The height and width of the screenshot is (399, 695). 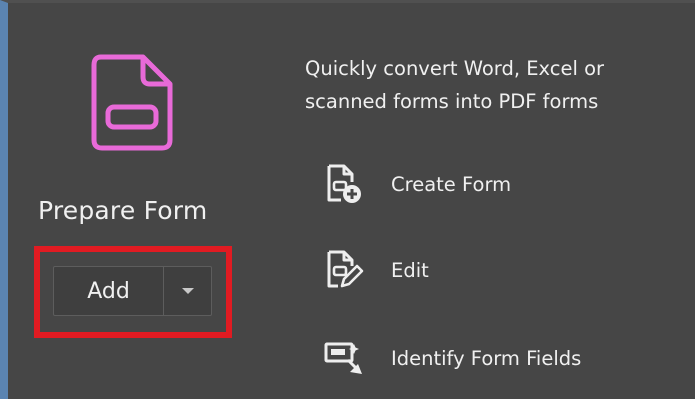 What do you see at coordinates (410, 270) in the screenshot?
I see `edit-label: Edit` at bounding box center [410, 270].